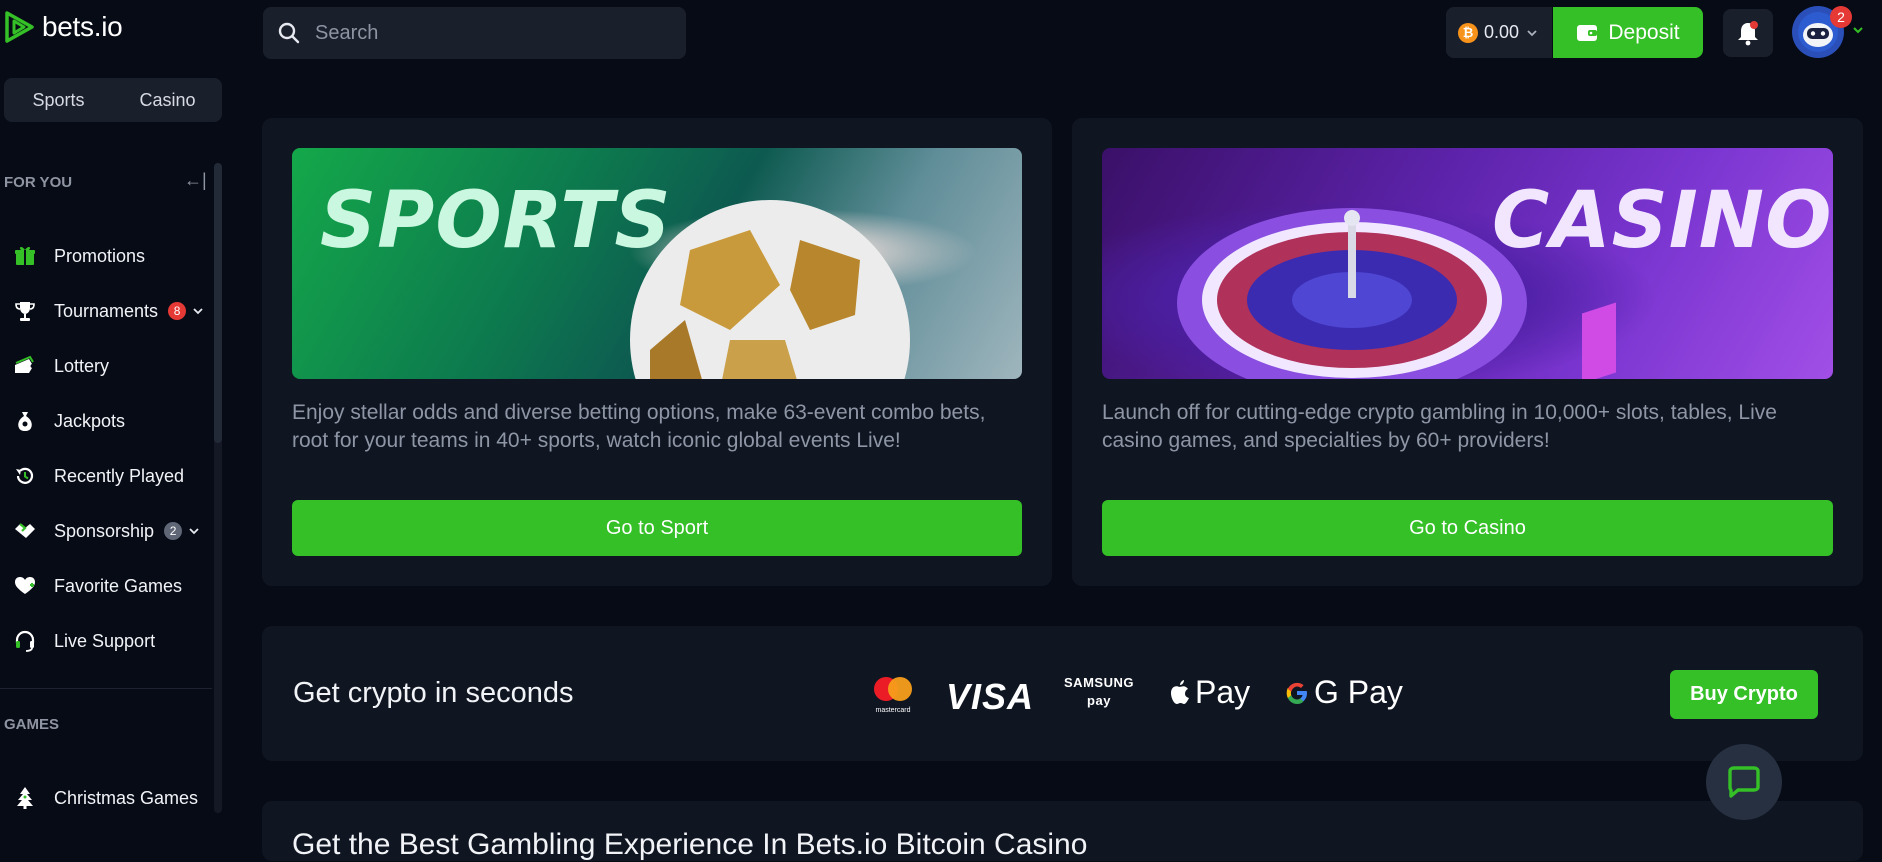 This screenshot has height=862, width=1882. I want to click on balance-selector: ₿ 0.00, so click(1499, 32).